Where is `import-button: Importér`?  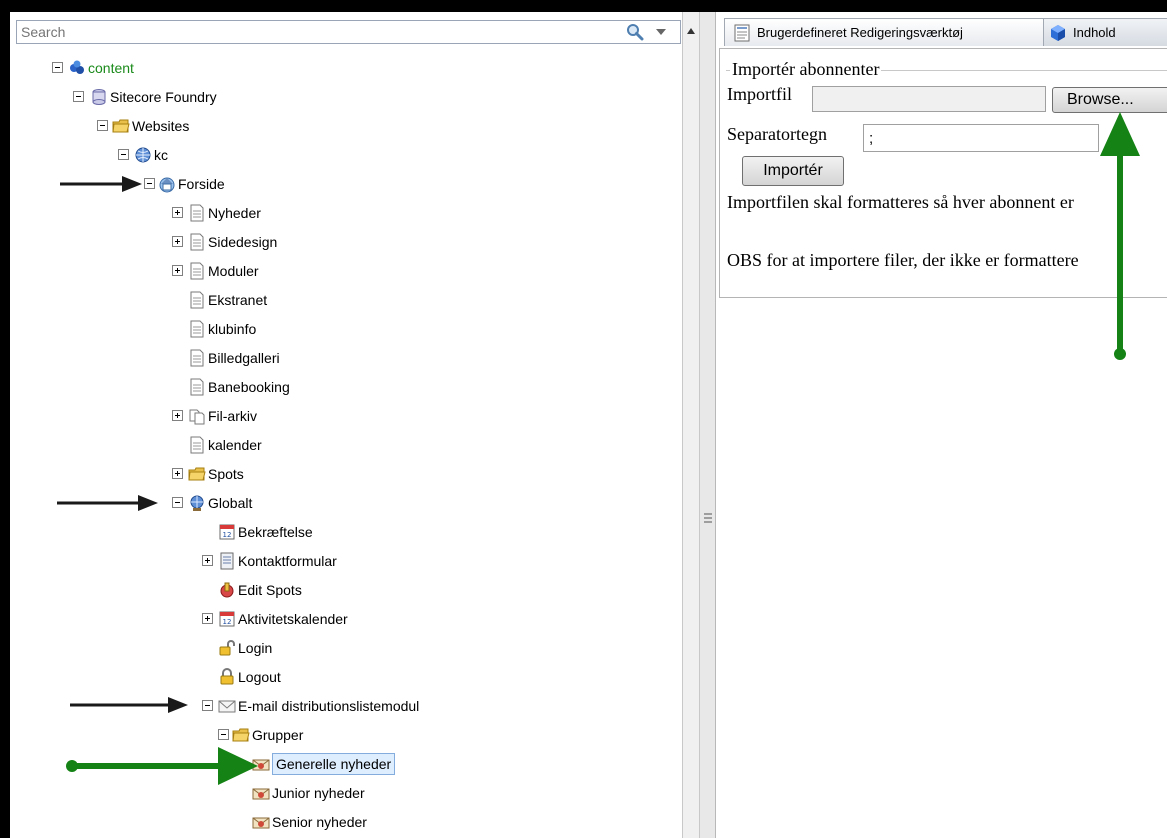 import-button: Importér is located at coordinates (793, 171).